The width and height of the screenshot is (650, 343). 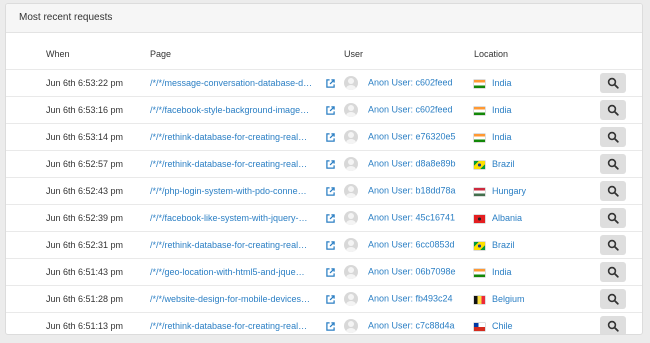 I want to click on user-link: Anon User: 6cc0853d, so click(x=411, y=244).